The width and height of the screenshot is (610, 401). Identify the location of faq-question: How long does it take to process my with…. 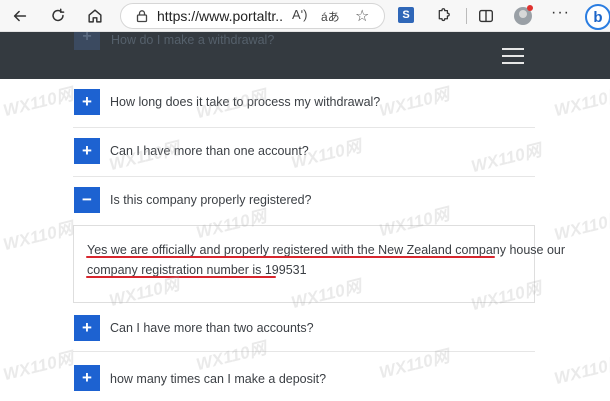
(245, 102).